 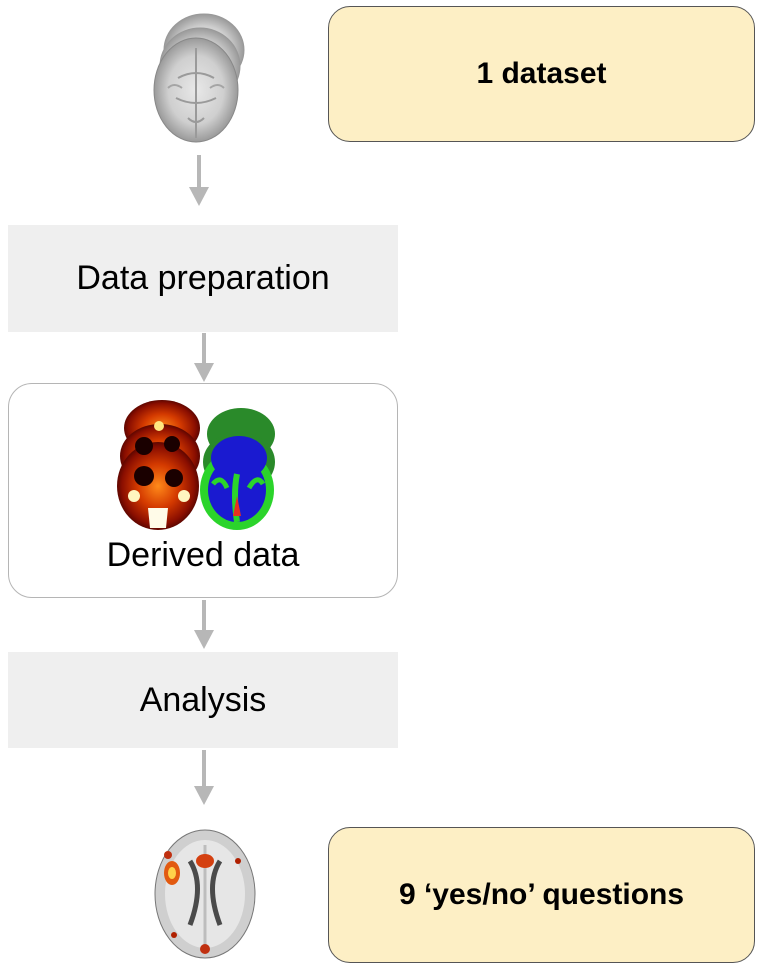 I want to click on step-derived-data-label: Derived data, so click(x=203, y=555).